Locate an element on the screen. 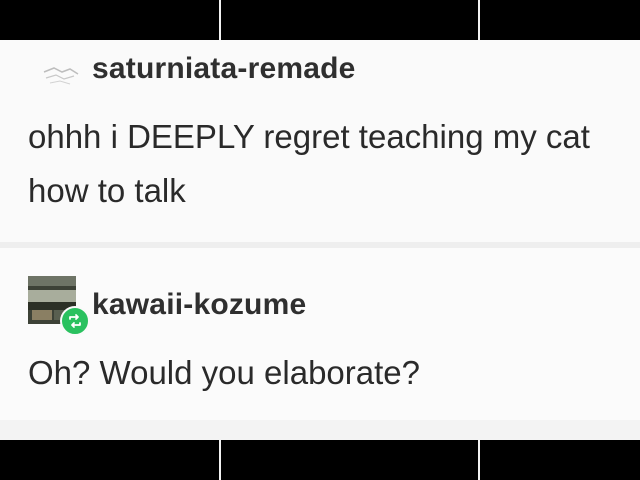  card-footer-strip is located at coordinates (320, 430).